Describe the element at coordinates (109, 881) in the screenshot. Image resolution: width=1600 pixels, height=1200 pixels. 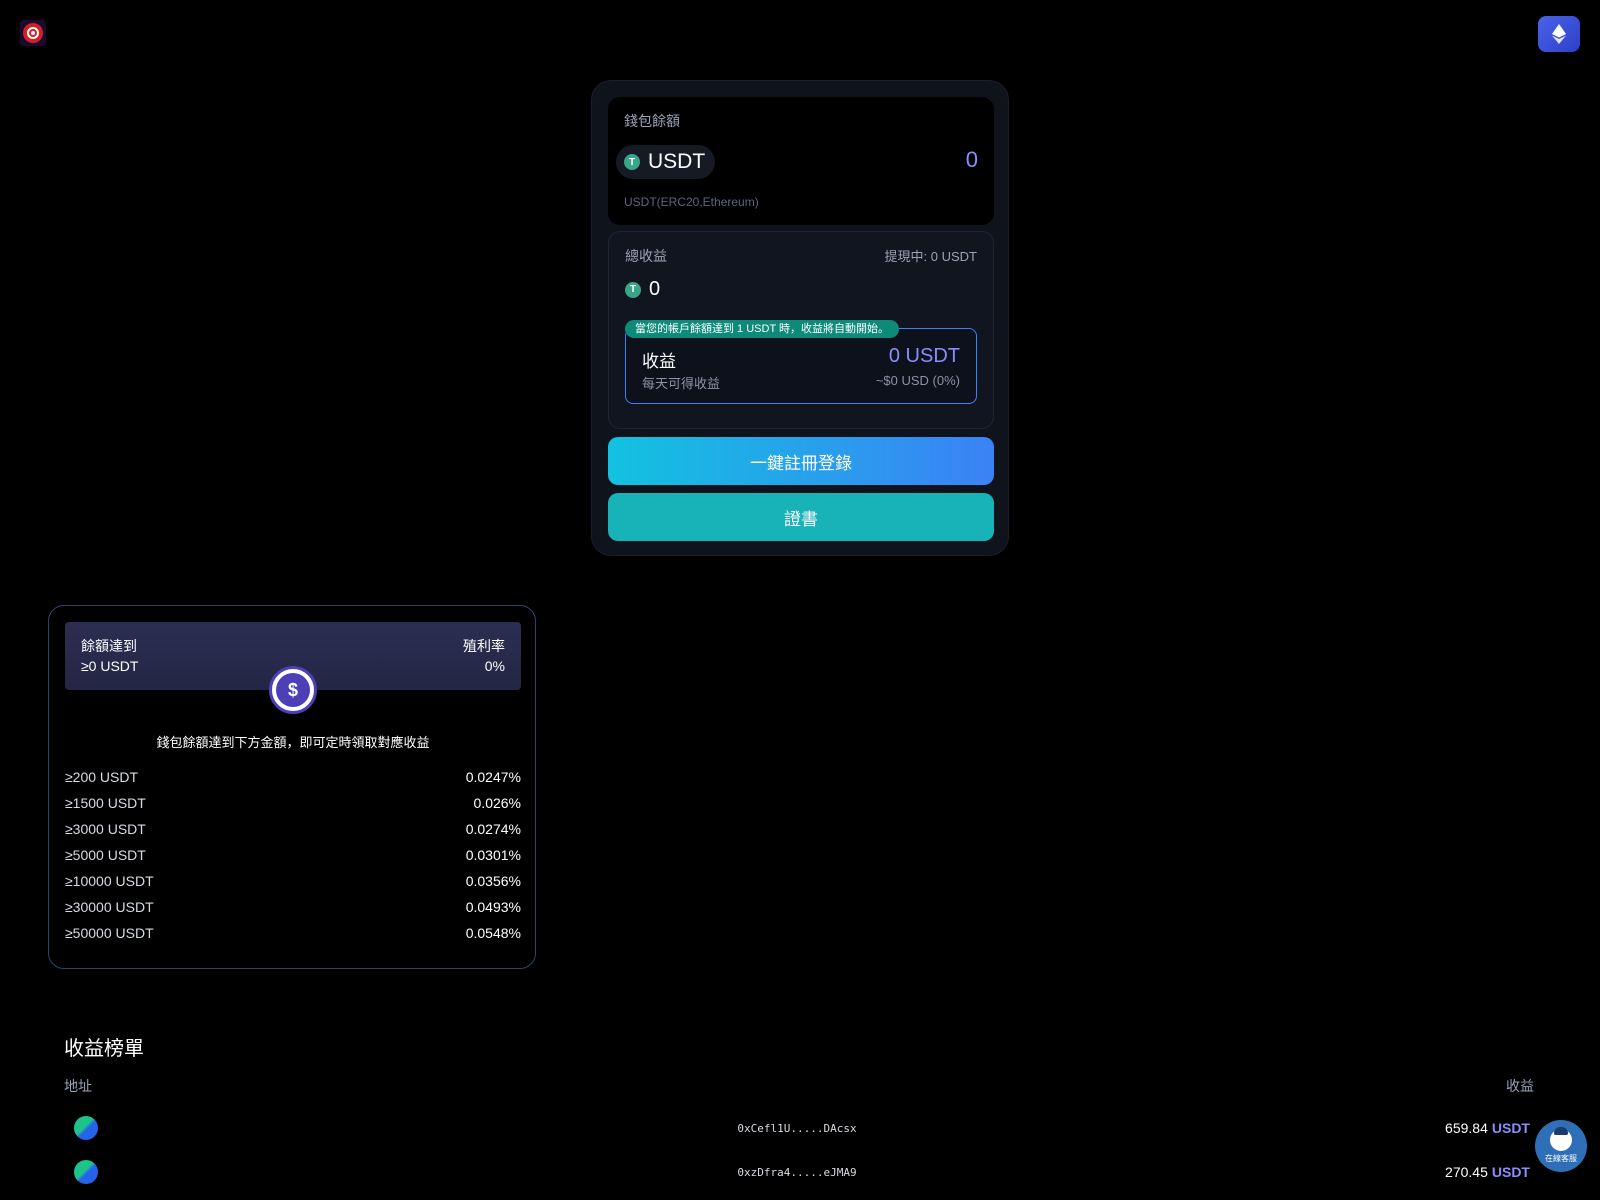
I see `tier-threshold: ≥10000 USDT` at that location.